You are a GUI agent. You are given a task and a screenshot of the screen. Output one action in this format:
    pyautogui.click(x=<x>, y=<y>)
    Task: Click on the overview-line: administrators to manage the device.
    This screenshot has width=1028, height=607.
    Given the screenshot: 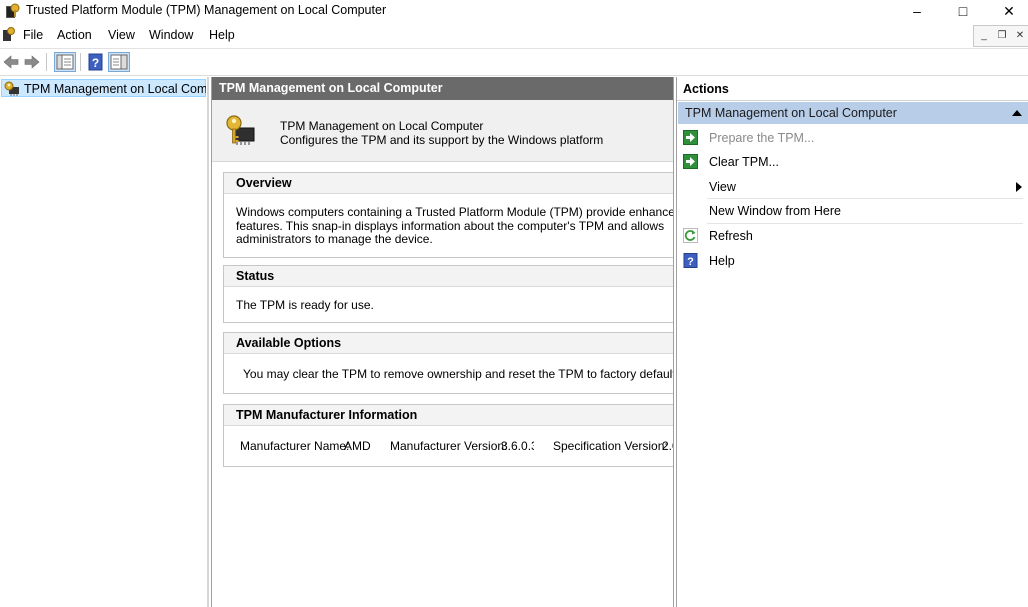 What is the action you would take?
    pyautogui.click(x=334, y=239)
    